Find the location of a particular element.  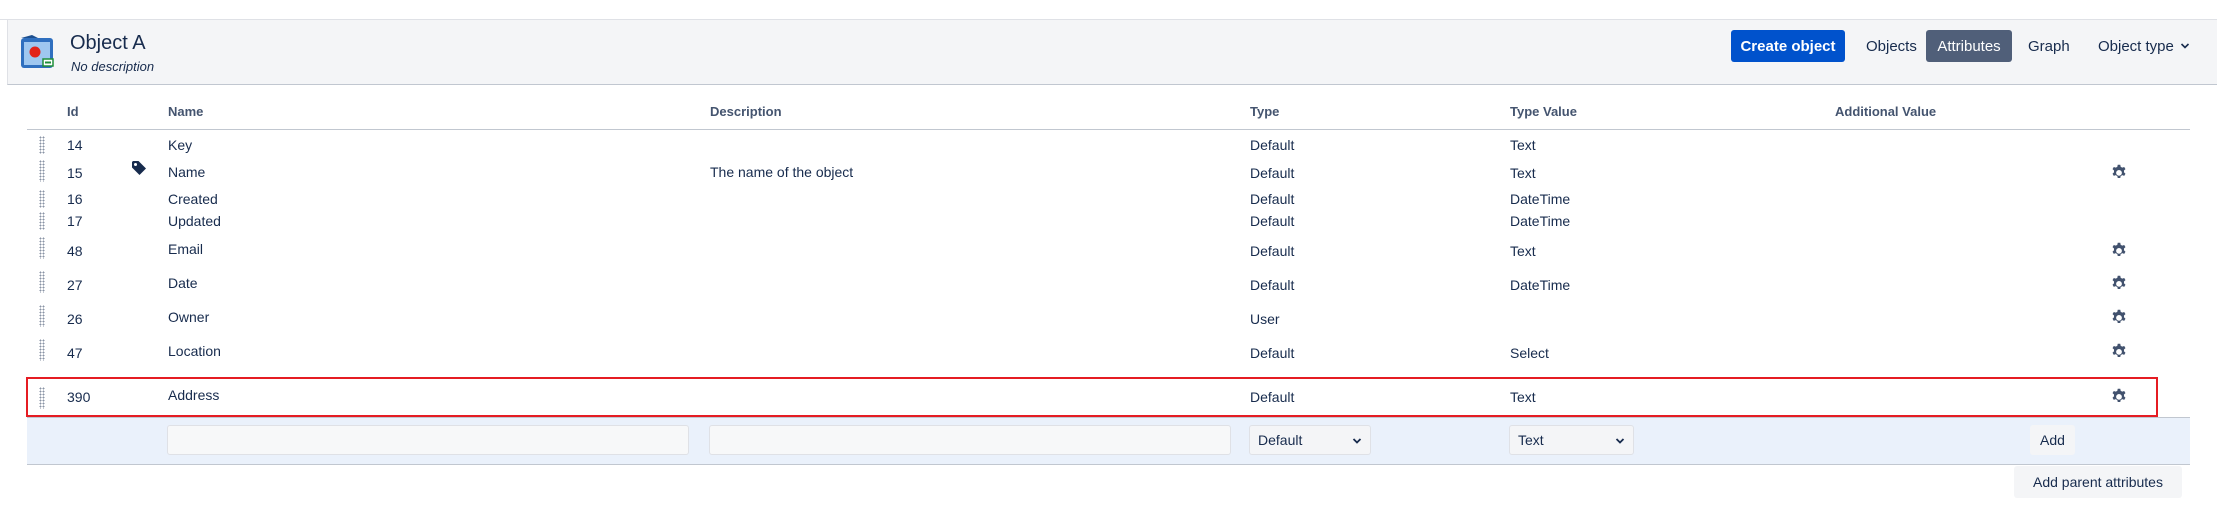

column-header-name: Name is located at coordinates (186, 111).